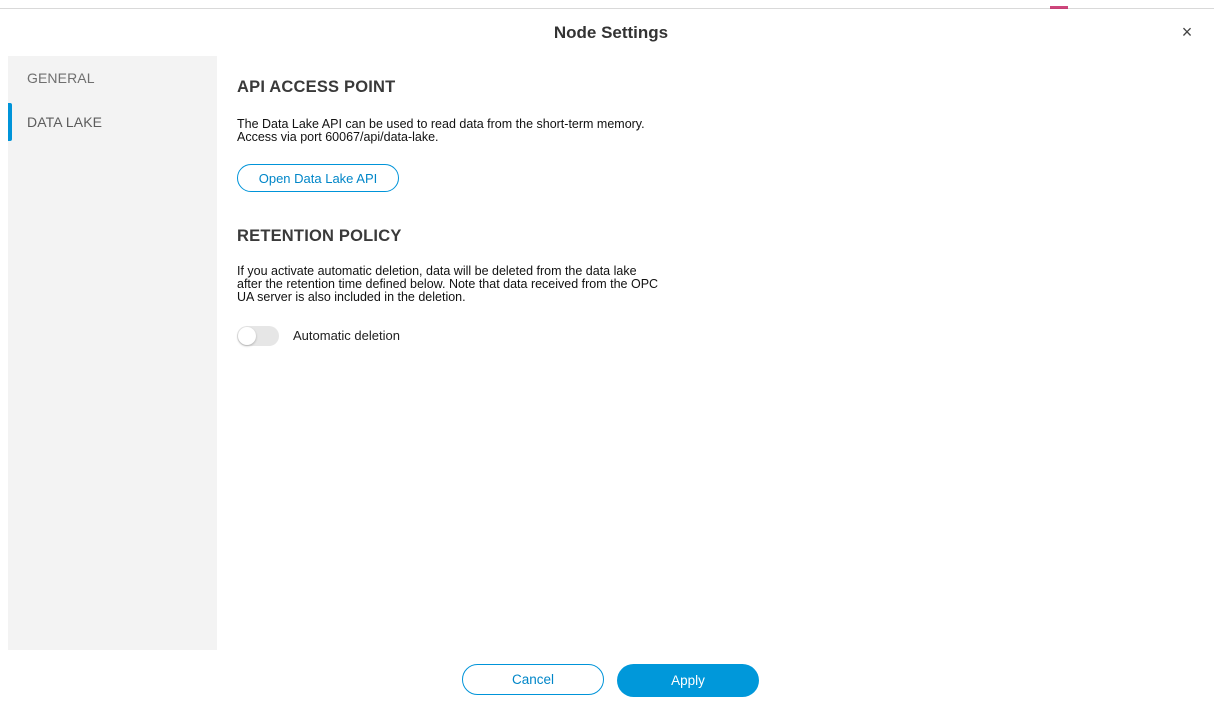 The width and height of the screenshot is (1214, 715). What do you see at coordinates (258, 336) in the screenshot?
I see `automatic-deletion-toggle` at bounding box center [258, 336].